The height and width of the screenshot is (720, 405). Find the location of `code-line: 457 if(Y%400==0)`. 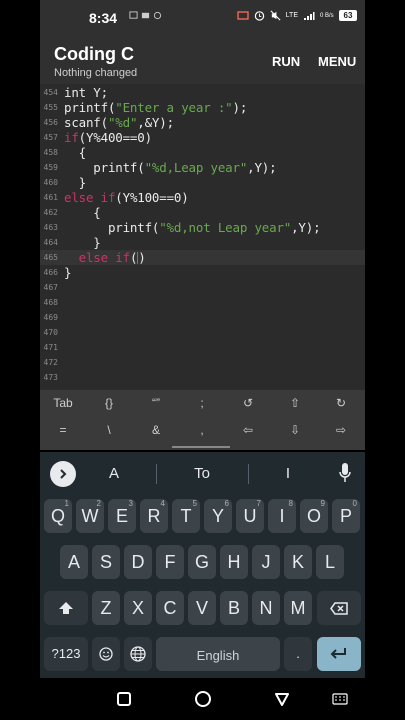

code-line: 457 if(Y%400==0) is located at coordinates (202, 137).